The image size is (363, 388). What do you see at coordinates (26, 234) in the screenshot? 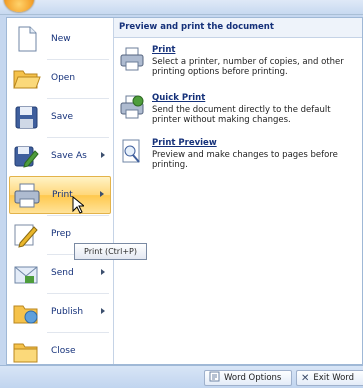
I see `prepare-pencil-icon` at bounding box center [26, 234].